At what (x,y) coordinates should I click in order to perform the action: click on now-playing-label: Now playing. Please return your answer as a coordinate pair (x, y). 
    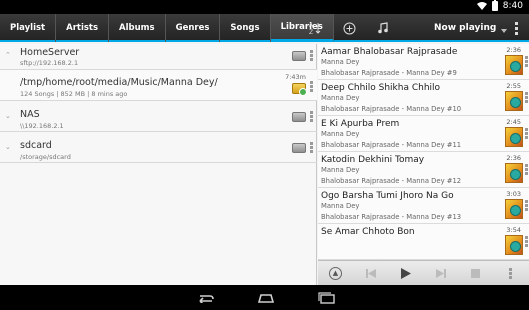
    Looking at the image, I should click on (465, 28).